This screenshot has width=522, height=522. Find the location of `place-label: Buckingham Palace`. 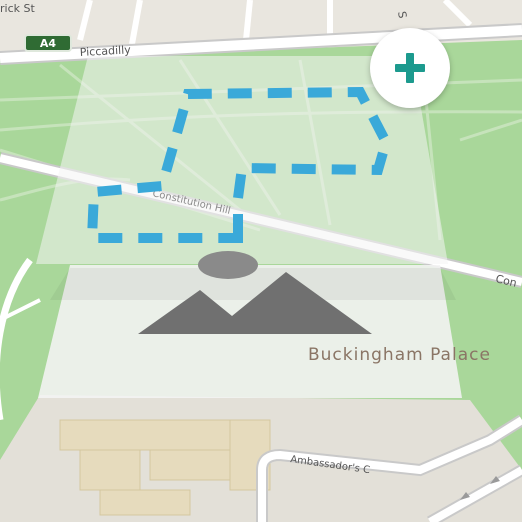

place-label: Buckingham Palace is located at coordinates (399, 355).